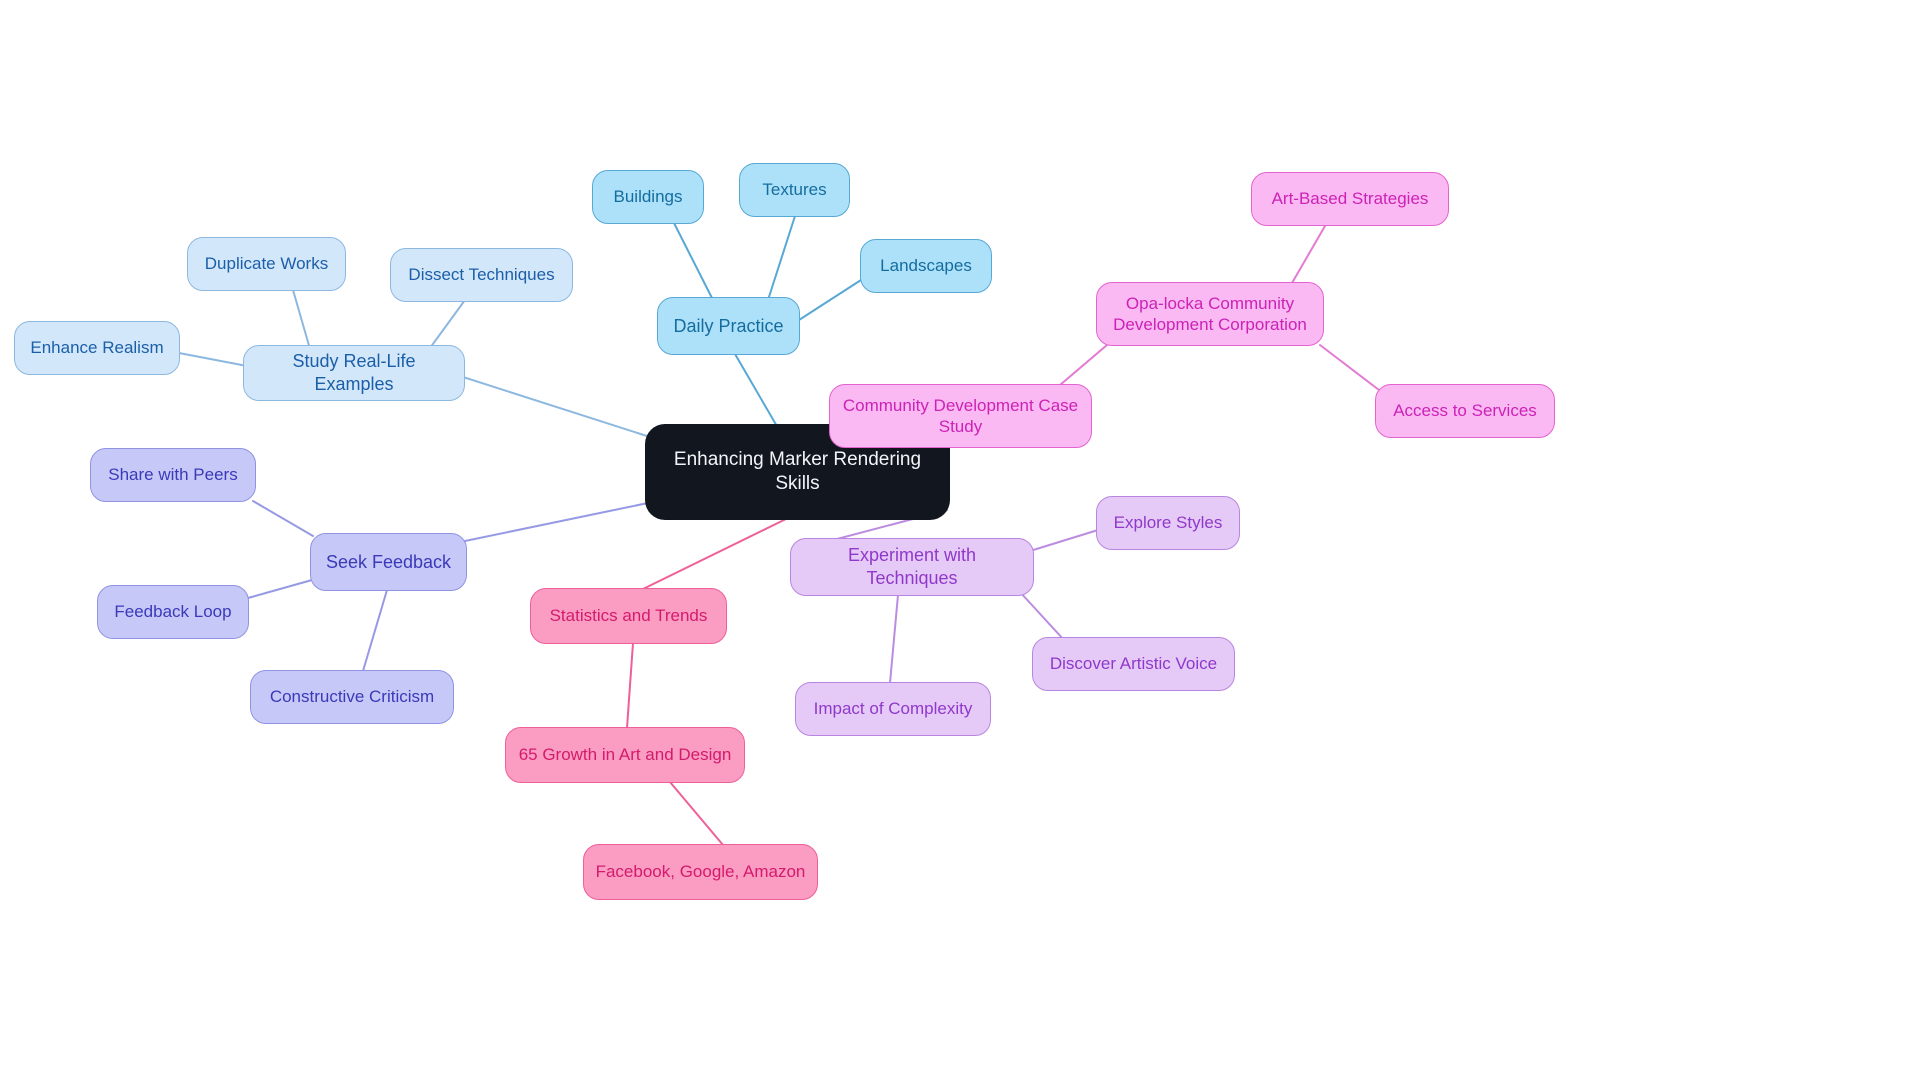 The height and width of the screenshot is (1083, 1920). What do you see at coordinates (797, 471) in the screenshot?
I see `node-label: Enhancing Marker Rendering Skills` at bounding box center [797, 471].